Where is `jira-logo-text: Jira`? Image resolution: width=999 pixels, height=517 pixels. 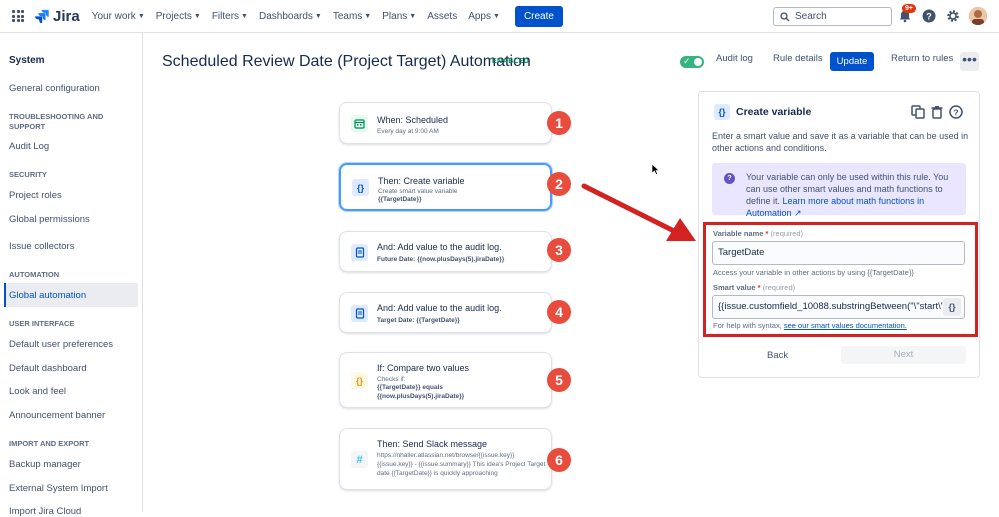 jira-logo-text: Jira is located at coordinates (66, 16).